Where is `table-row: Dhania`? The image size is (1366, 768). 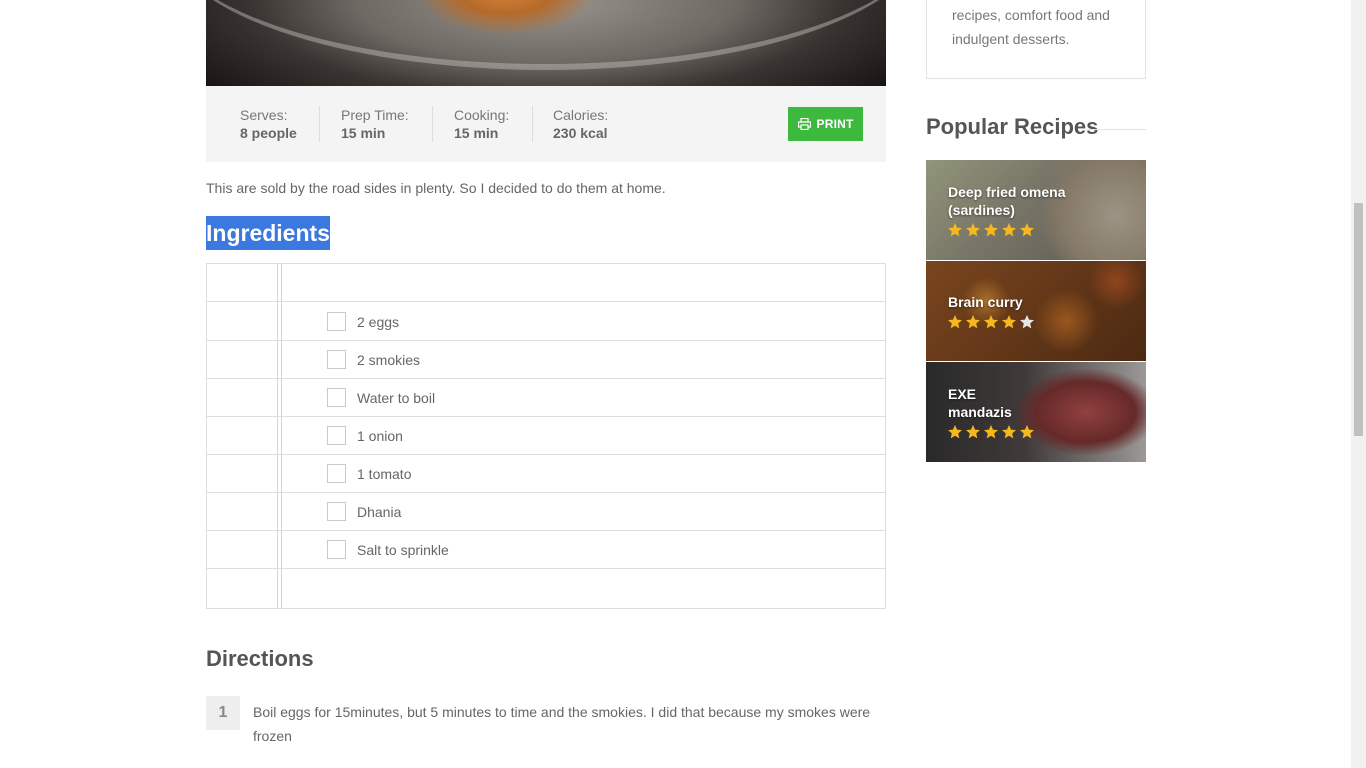
table-row: Dhania is located at coordinates (546, 512).